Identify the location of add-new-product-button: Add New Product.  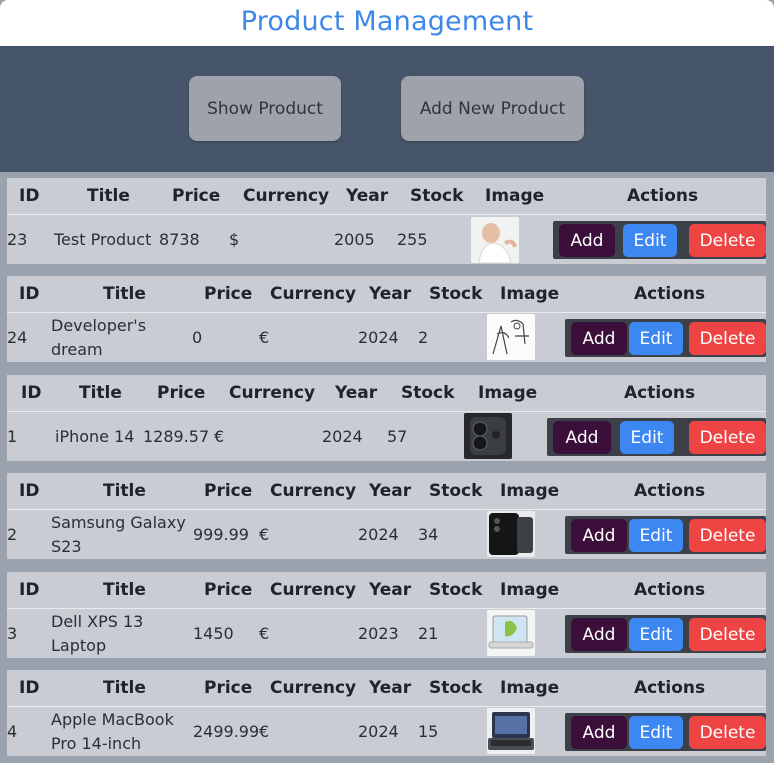
(492, 108).